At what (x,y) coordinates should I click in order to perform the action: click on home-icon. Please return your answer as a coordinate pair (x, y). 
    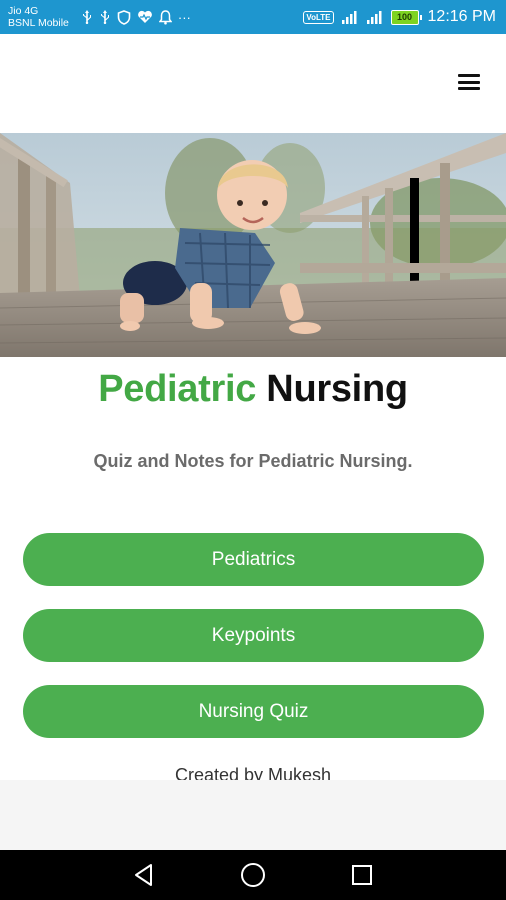
    Looking at the image, I should click on (253, 875).